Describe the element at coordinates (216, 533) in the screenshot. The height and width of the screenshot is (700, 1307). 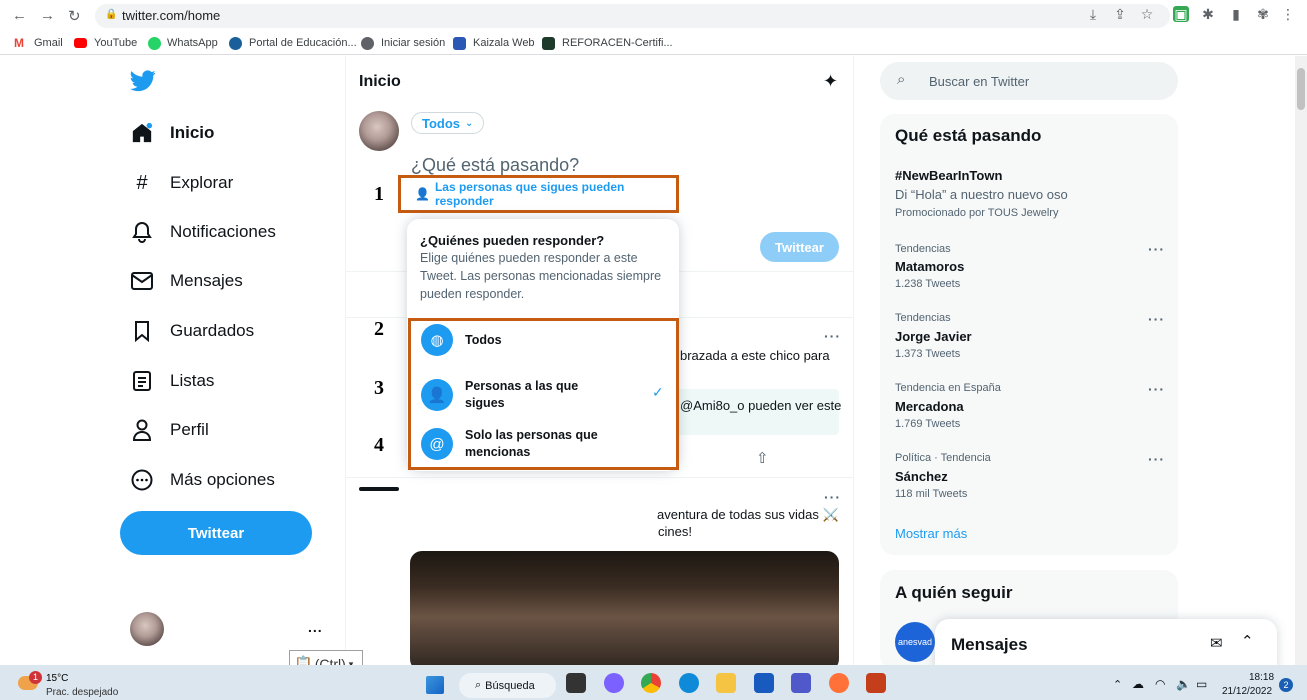
I see `tweet-button: Twittear` at that location.